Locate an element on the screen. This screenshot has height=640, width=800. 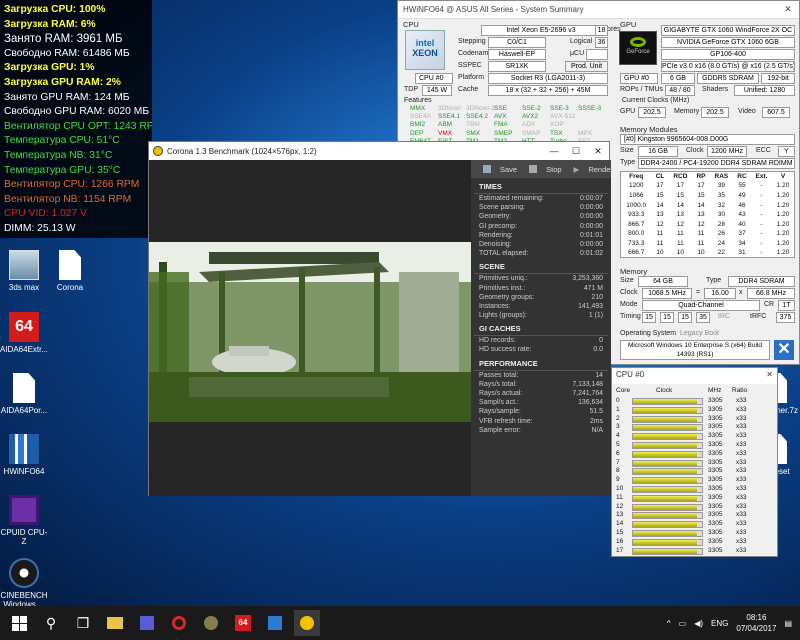
table-cell: 800.0 is located at coordinates (636, 234).